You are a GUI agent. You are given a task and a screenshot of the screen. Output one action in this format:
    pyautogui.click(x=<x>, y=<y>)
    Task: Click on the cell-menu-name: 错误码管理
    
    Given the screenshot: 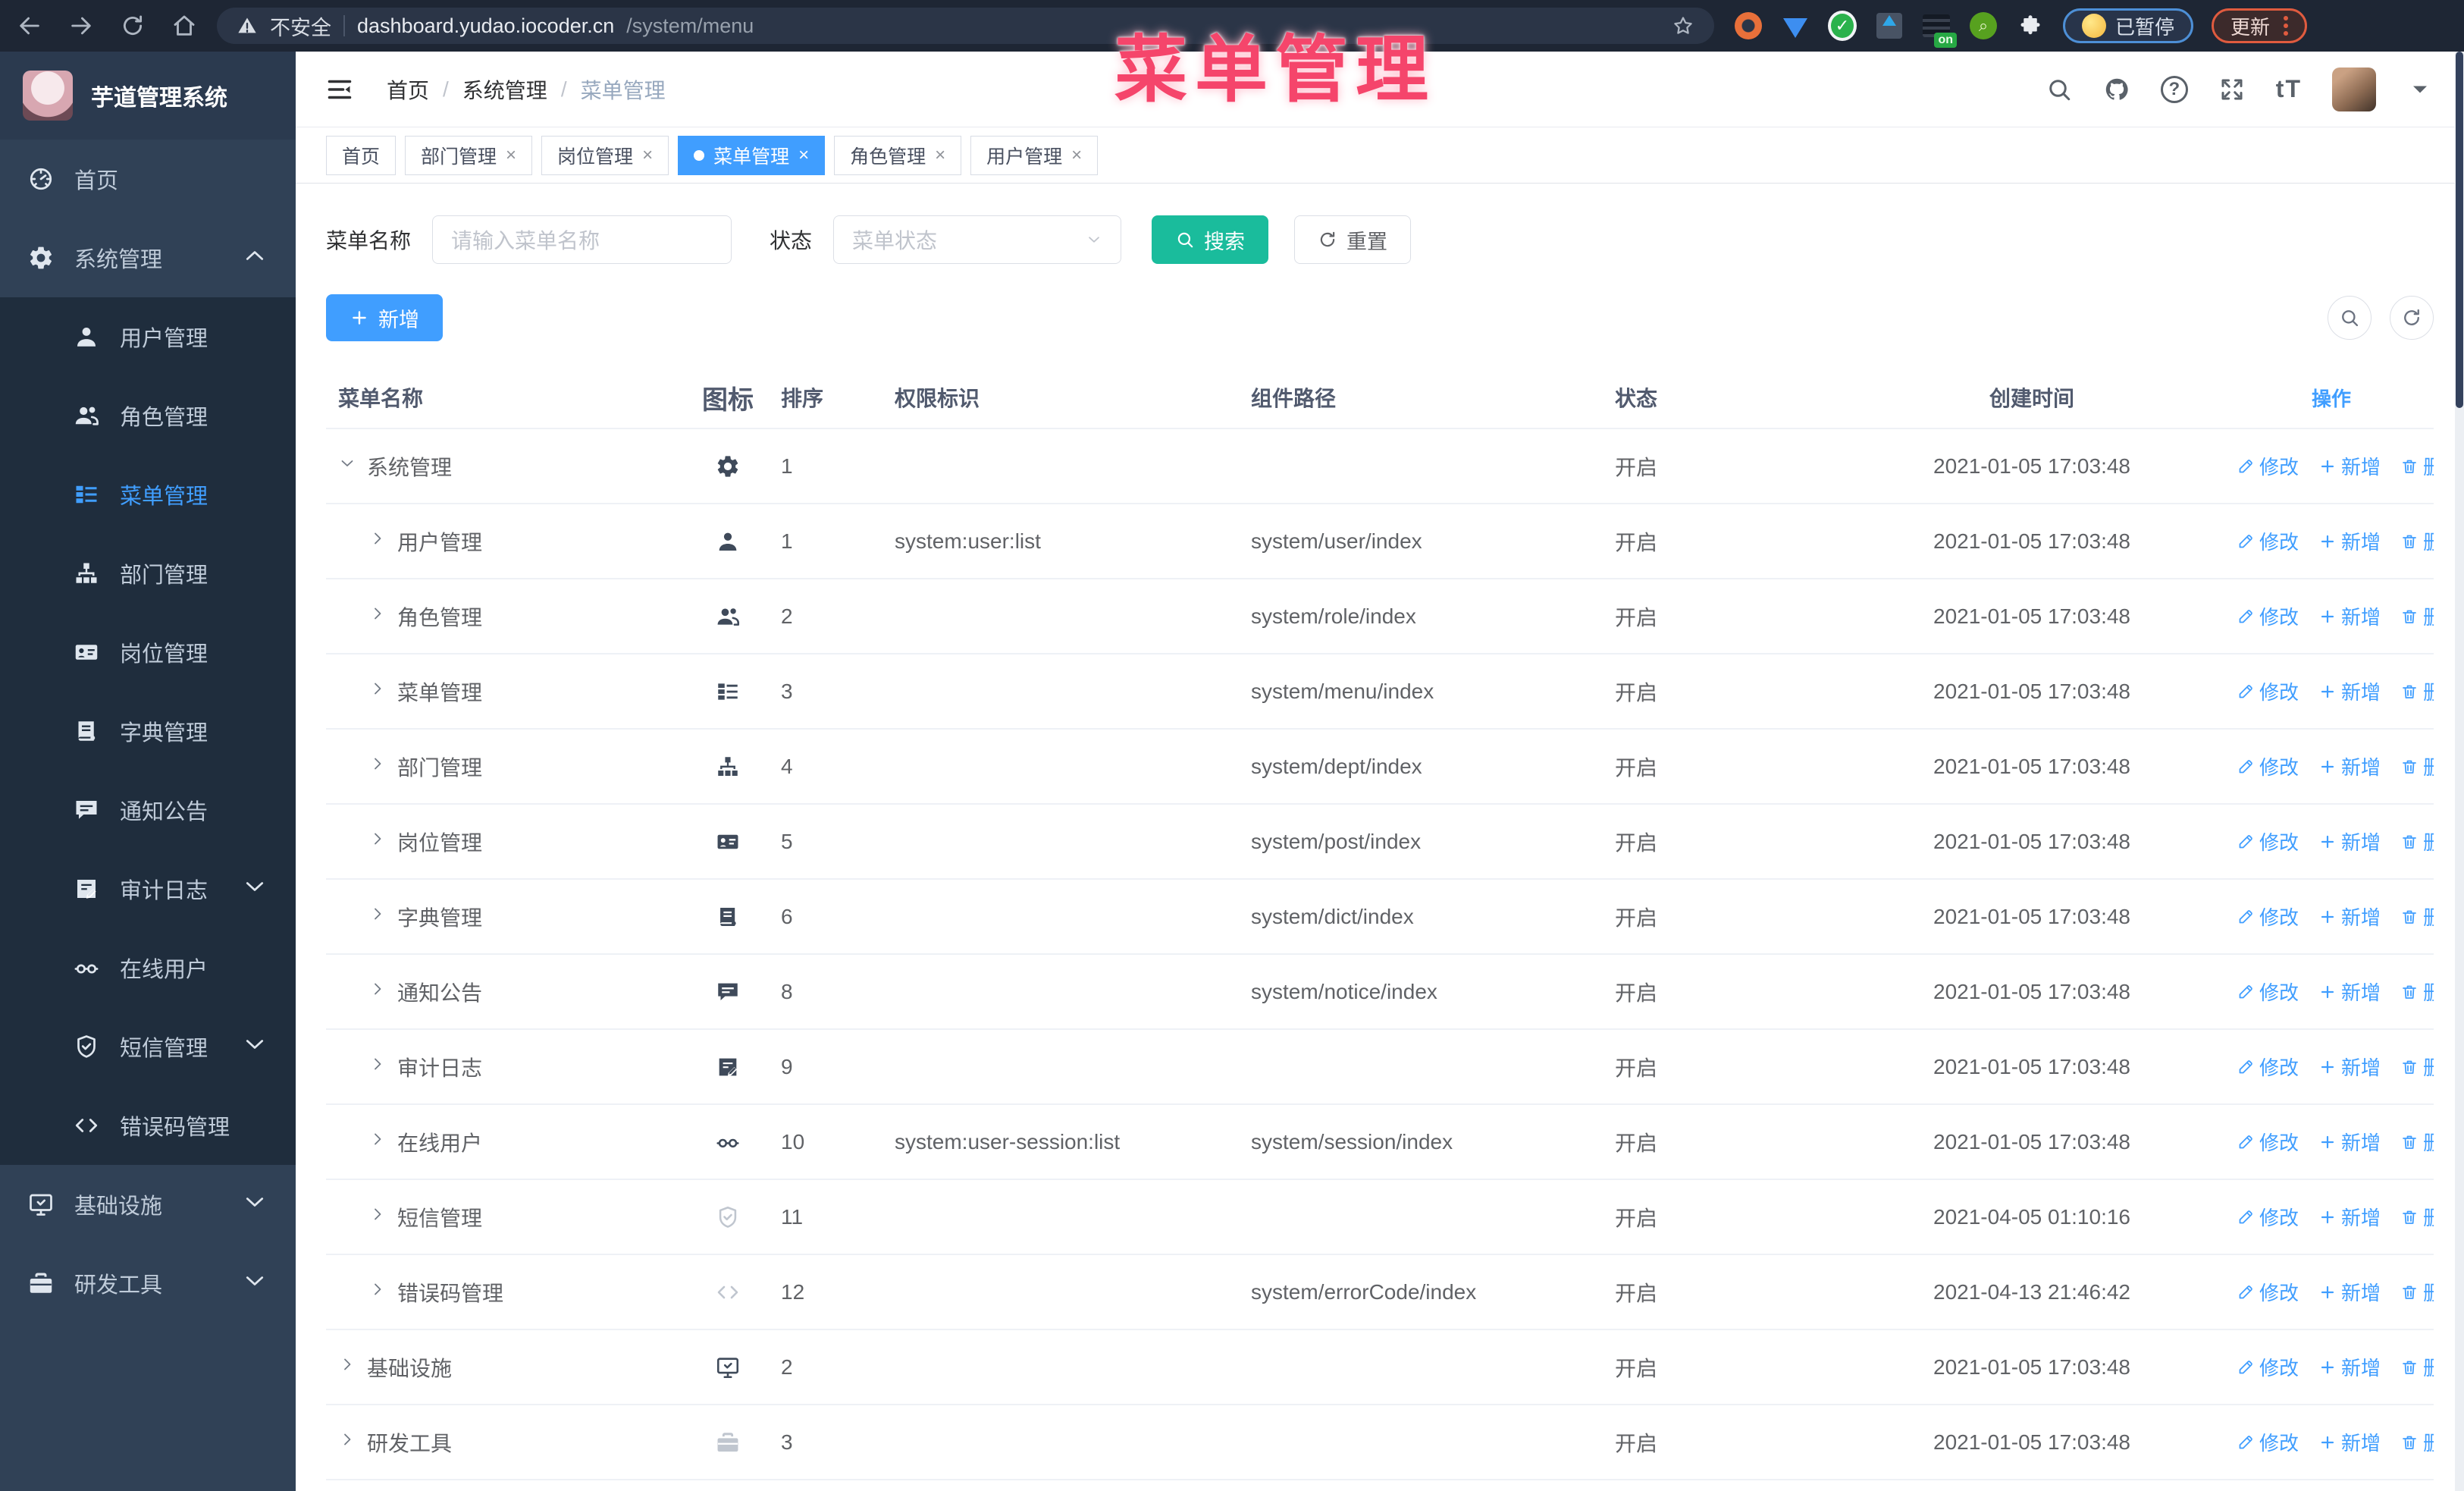 What is the action you would take?
    pyautogui.click(x=504, y=1292)
    